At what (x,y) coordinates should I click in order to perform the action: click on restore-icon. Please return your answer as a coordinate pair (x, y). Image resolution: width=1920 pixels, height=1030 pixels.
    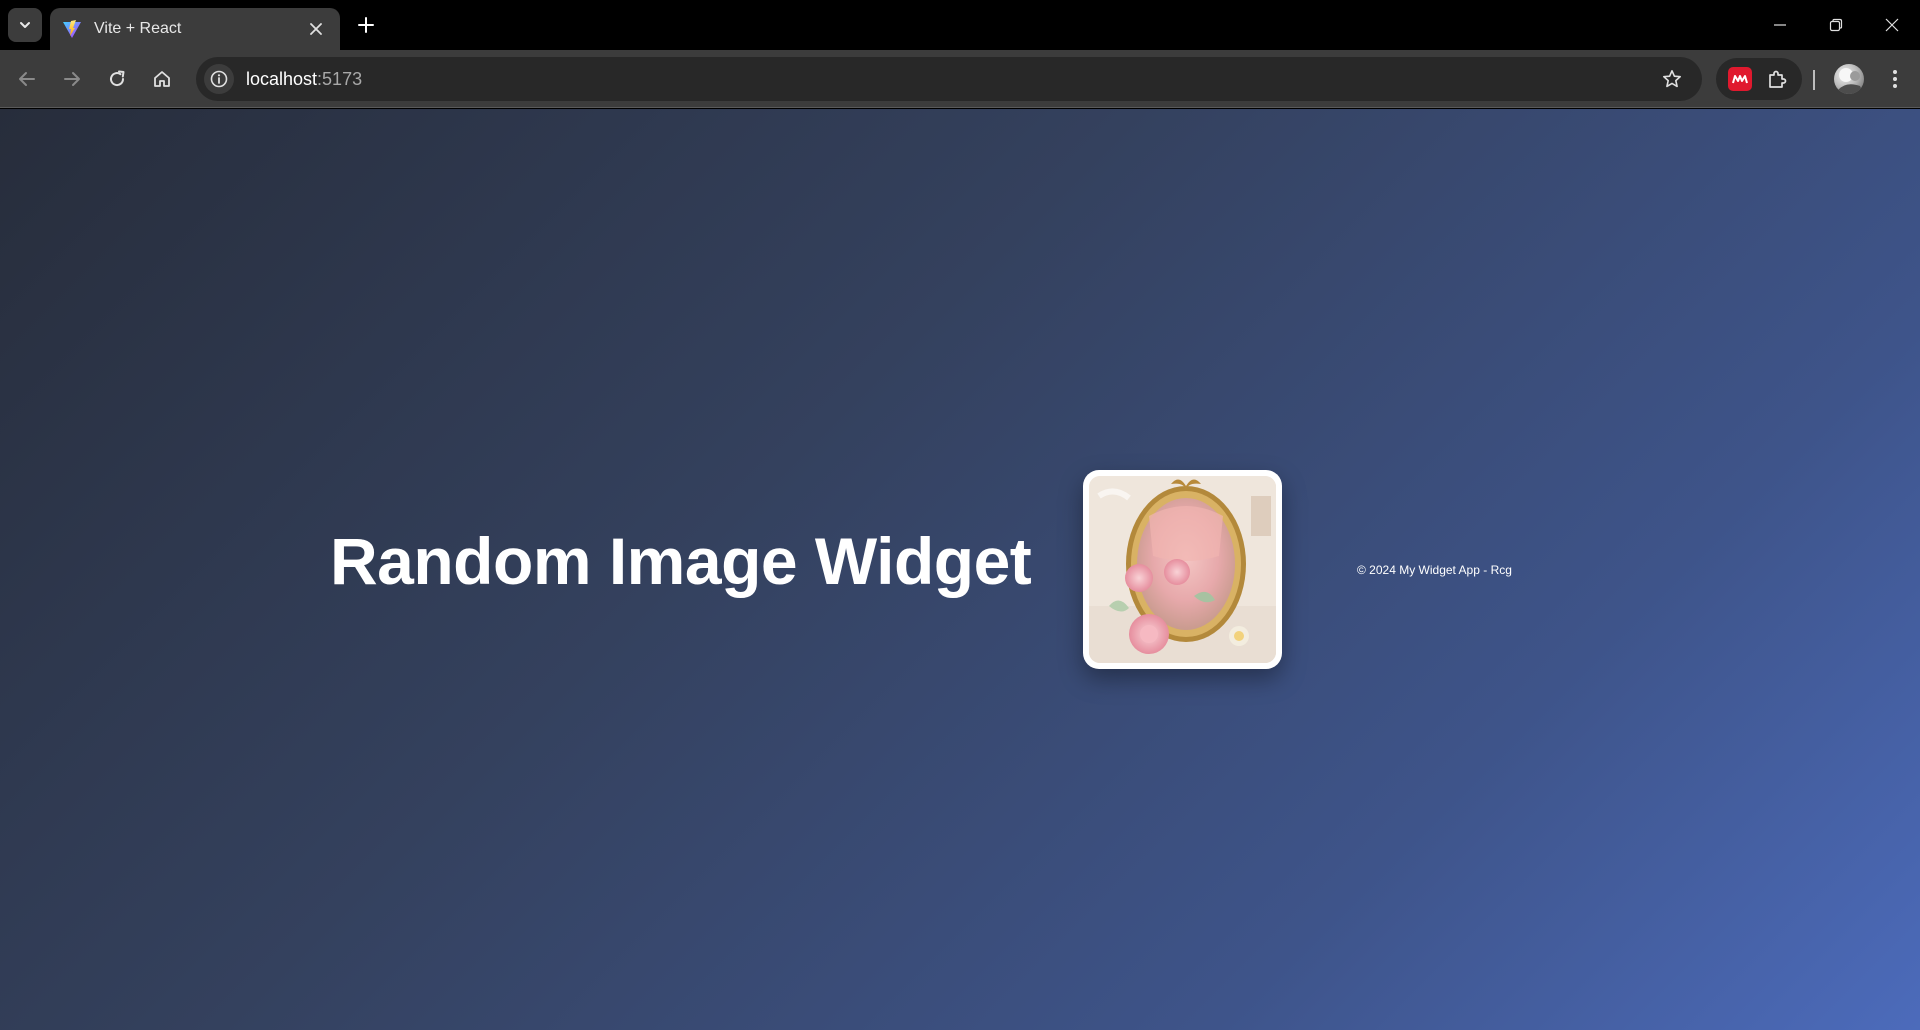
    Looking at the image, I should click on (1836, 25).